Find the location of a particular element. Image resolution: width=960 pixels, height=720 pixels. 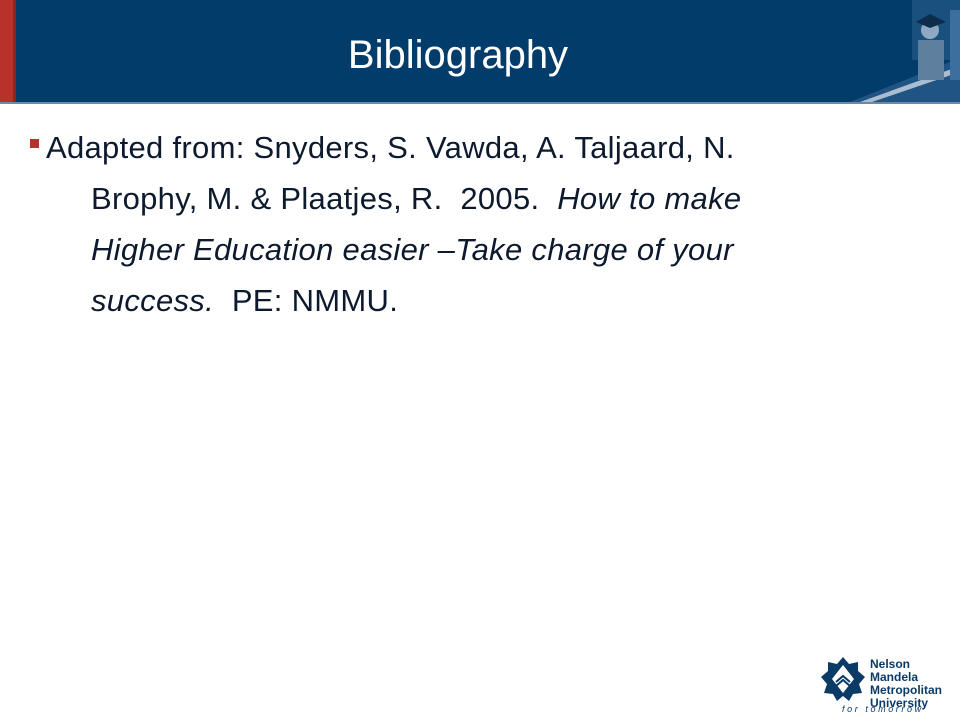

slide-title: Bibliography is located at coordinates (458, 55).